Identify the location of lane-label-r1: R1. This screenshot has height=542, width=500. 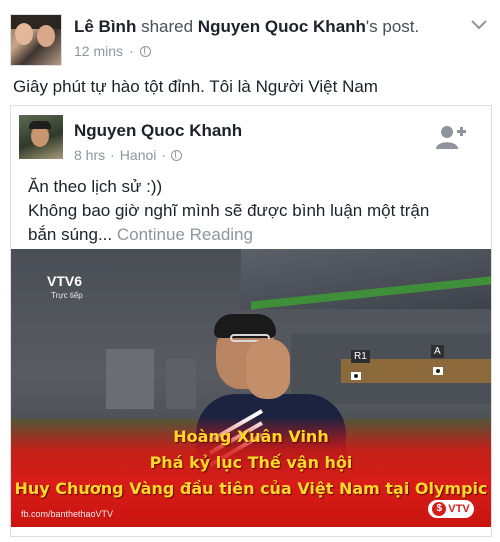
(360, 356).